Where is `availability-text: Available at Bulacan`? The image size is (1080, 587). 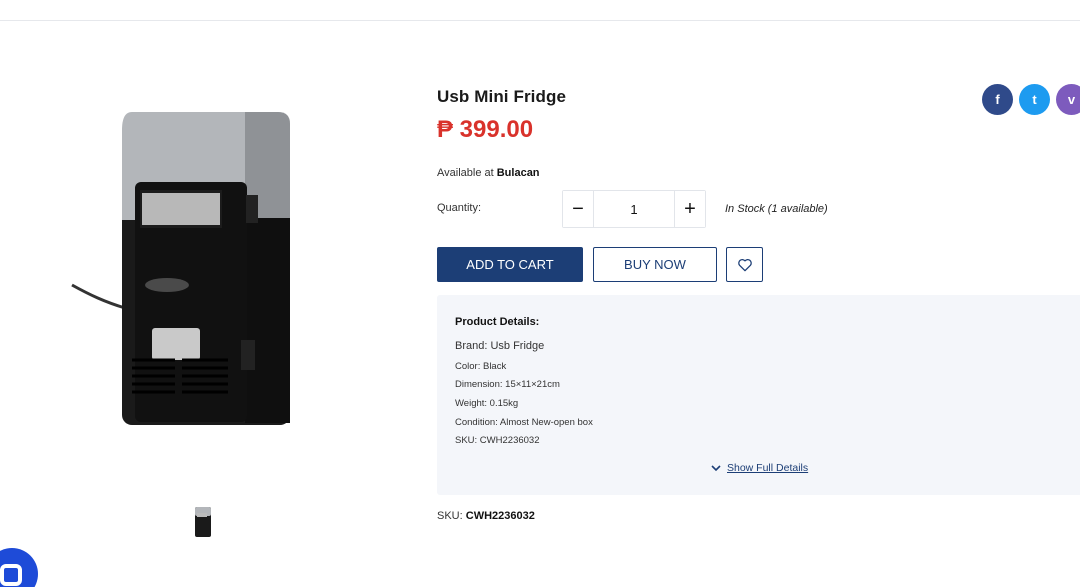
availability-text: Available at Bulacan is located at coordinates (488, 173).